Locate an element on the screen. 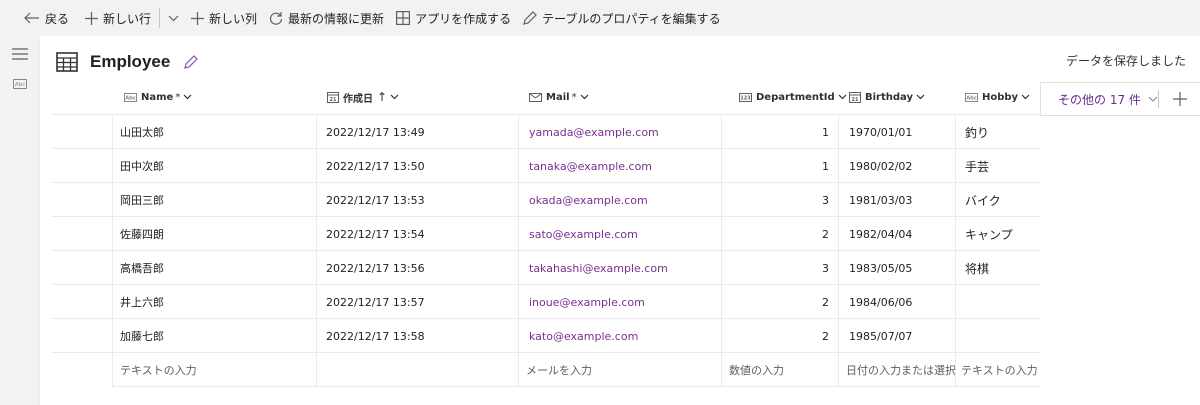 The image size is (1200, 405). add-column-button is located at coordinates (1179, 99).